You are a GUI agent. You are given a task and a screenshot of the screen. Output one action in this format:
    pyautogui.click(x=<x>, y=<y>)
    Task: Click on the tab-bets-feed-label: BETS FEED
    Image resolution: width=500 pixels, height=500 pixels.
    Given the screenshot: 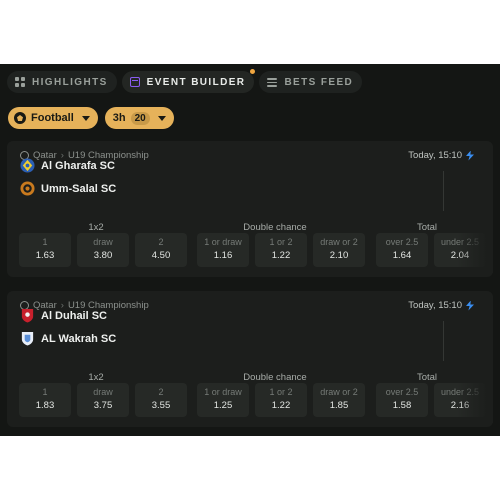 What is the action you would take?
    pyautogui.click(x=319, y=82)
    